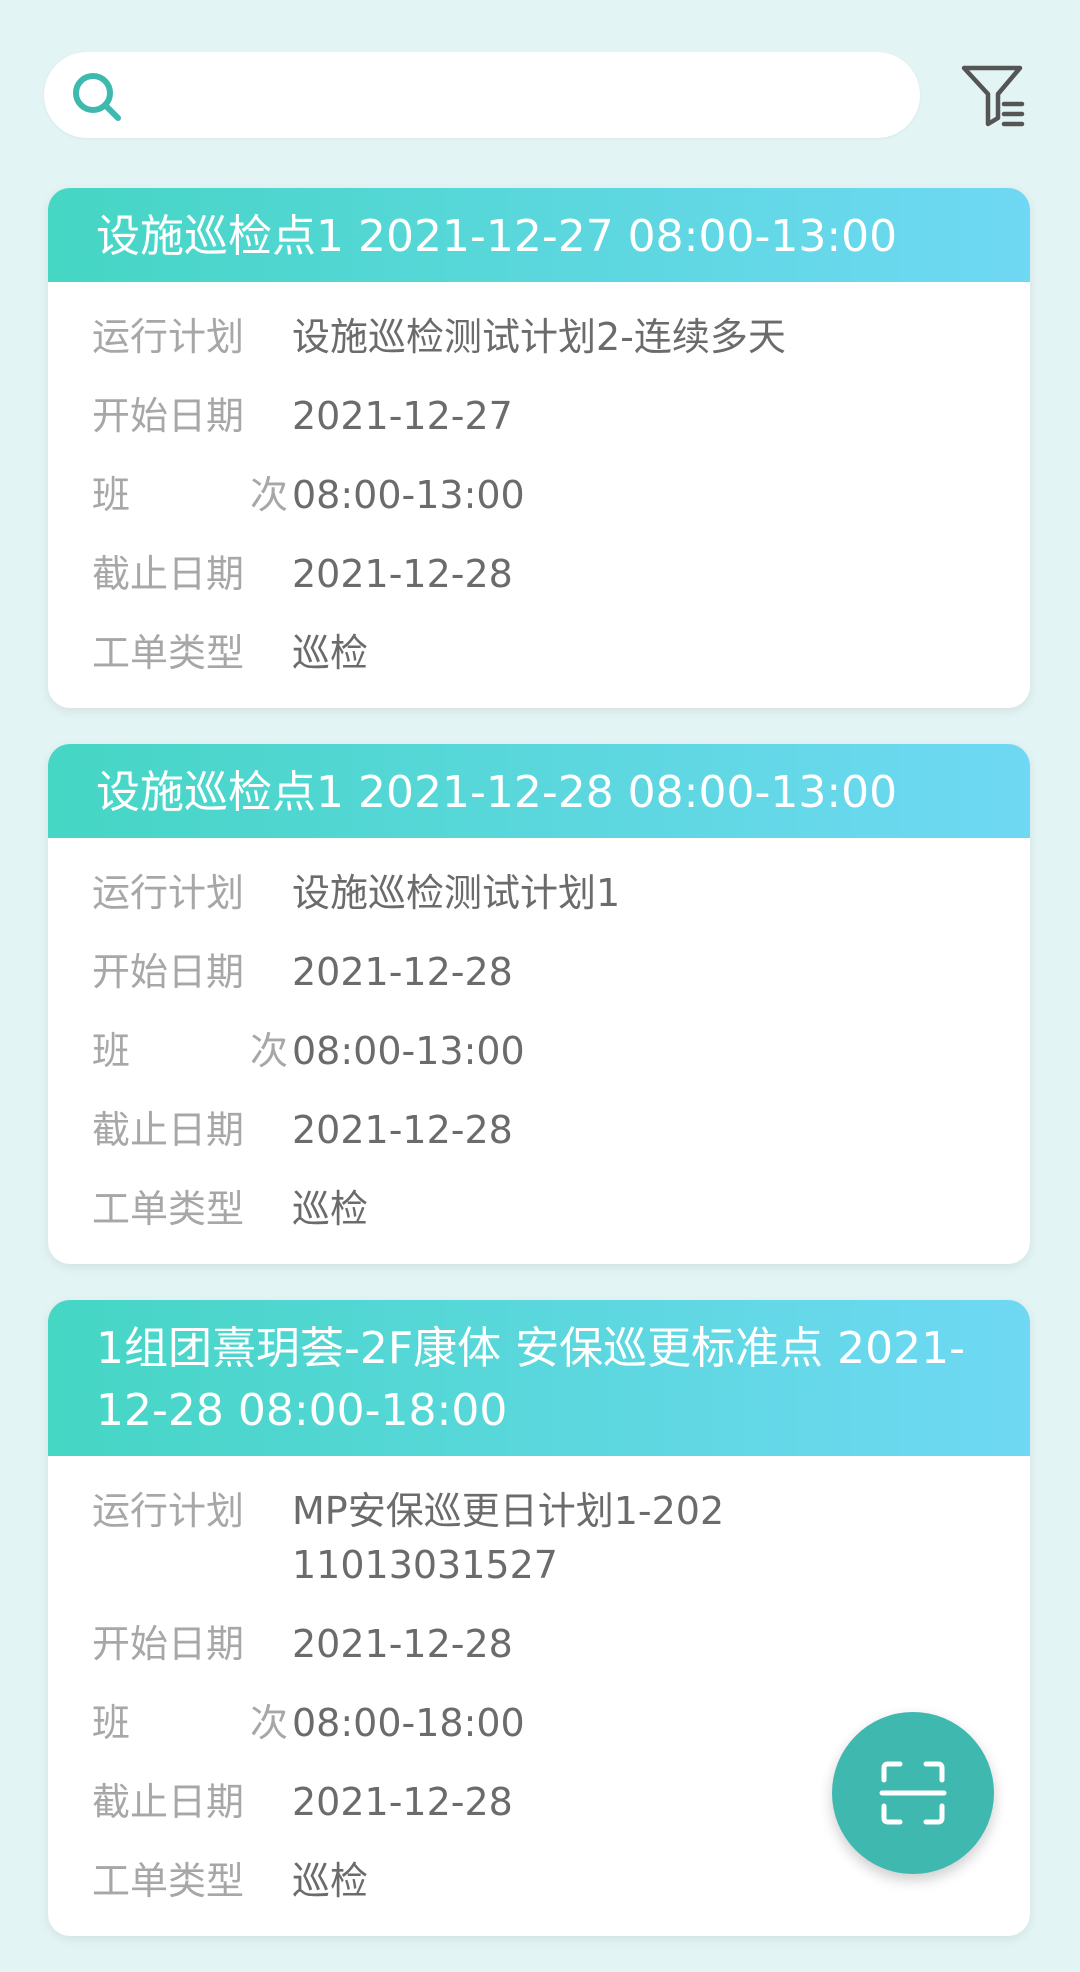  What do you see at coordinates (539, 235) in the screenshot?
I see `card-title: 设施巡检点1 2021-12-27 08:00-13:00` at bounding box center [539, 235].